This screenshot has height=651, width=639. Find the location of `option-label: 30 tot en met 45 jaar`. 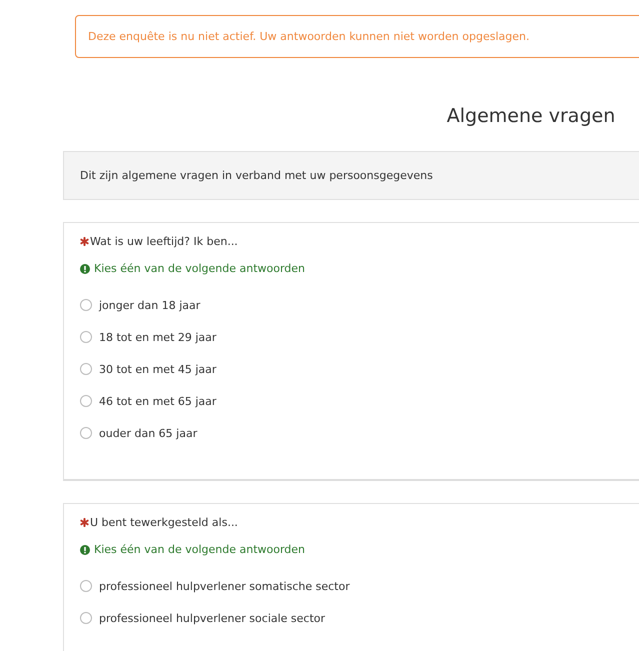

option-label: 30 tot en met 45 jaar is located at coordinates (157, 369).